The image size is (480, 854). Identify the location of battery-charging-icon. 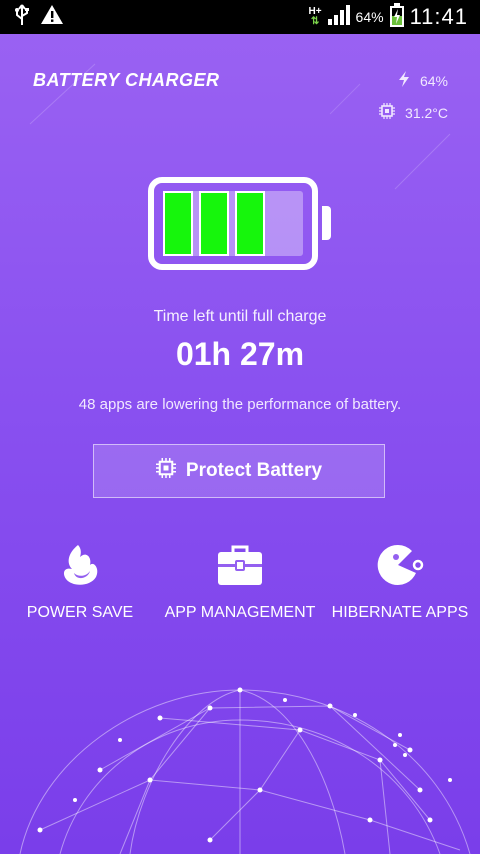
(396, 17).